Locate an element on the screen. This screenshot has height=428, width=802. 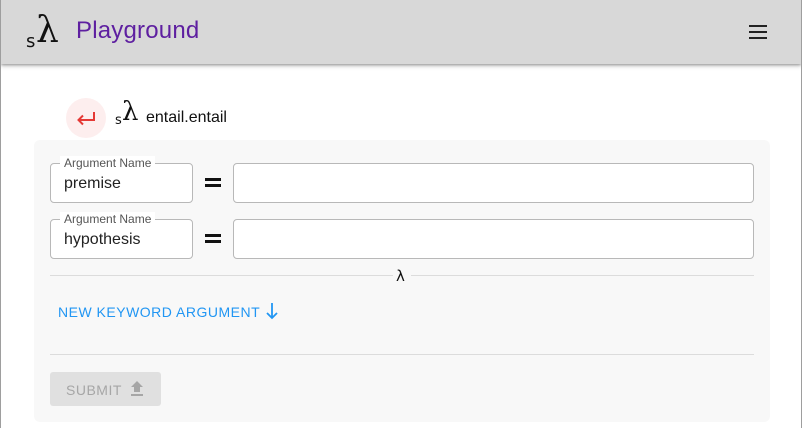
submit-button: SUBMIT is located at coordinates (105, 389).